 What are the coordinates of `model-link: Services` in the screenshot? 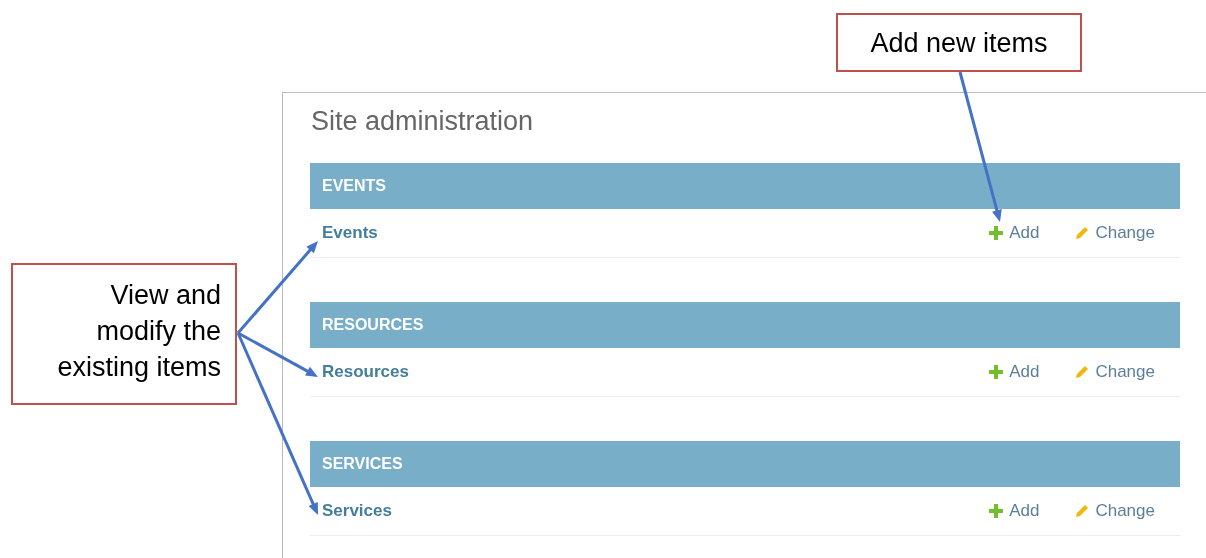 It's located at (650, 511).